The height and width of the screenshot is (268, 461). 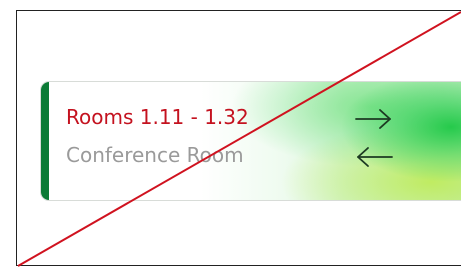 What do you see at coordinates (157, 117) in the screenshot?
I see `sign-title: Rooms 1.11 - 1.32` at bounding box center [157, 117].